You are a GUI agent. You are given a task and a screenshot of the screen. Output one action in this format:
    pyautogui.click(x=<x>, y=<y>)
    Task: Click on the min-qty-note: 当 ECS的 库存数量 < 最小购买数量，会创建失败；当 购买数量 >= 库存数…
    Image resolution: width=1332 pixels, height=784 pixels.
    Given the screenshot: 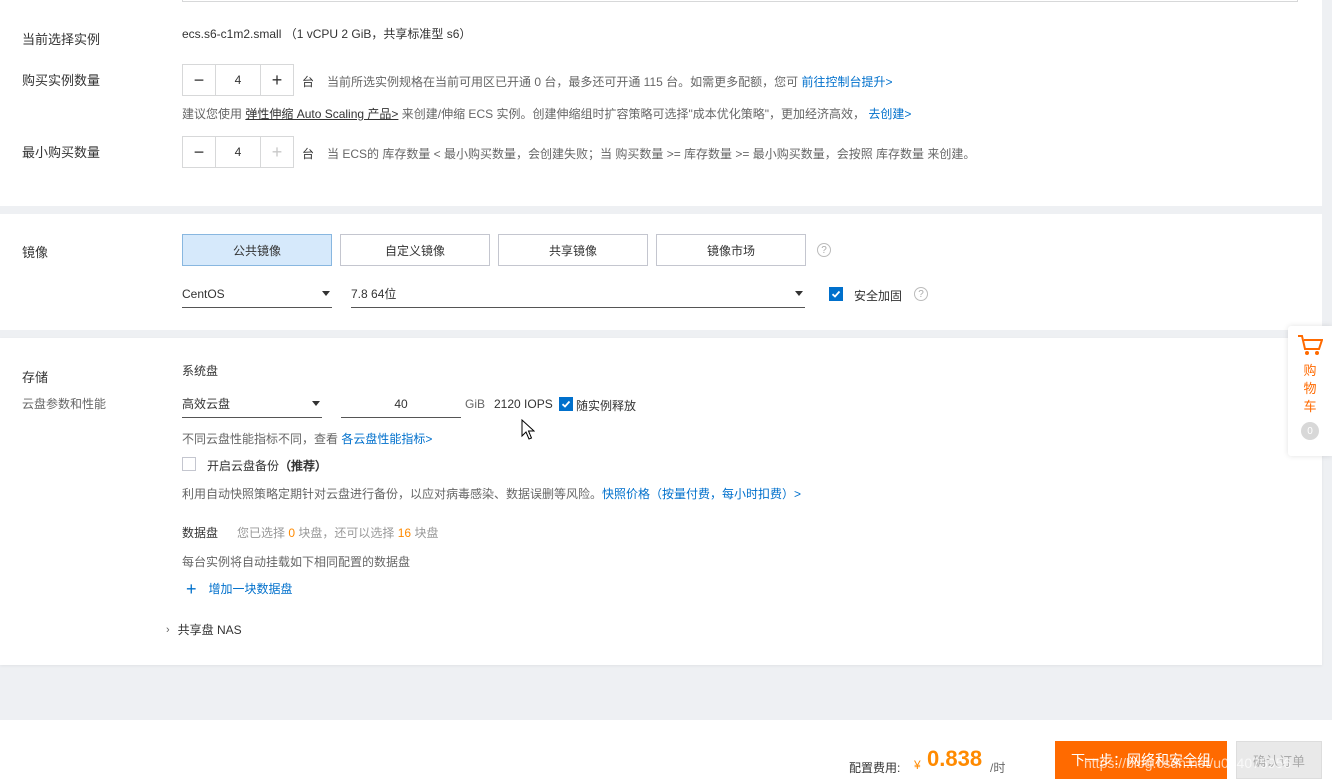 What is the action you would take?
    pyautogui.click(x=651, y=154)
    